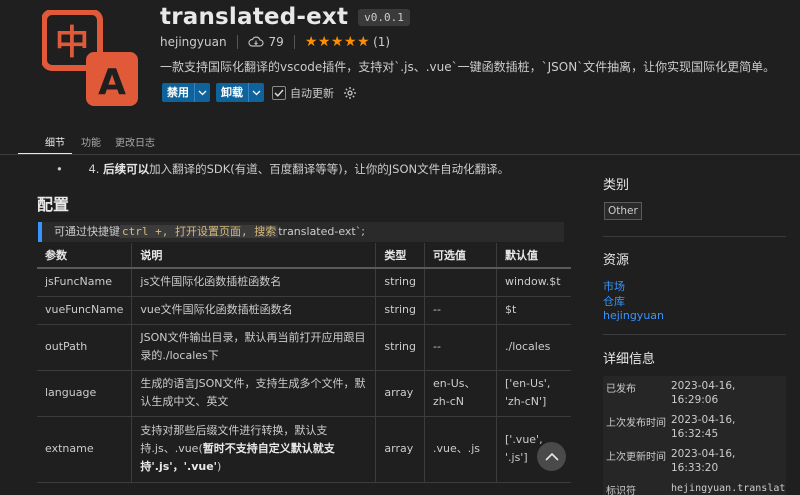  I want to click on default-cell: $t, so click(533, 310).